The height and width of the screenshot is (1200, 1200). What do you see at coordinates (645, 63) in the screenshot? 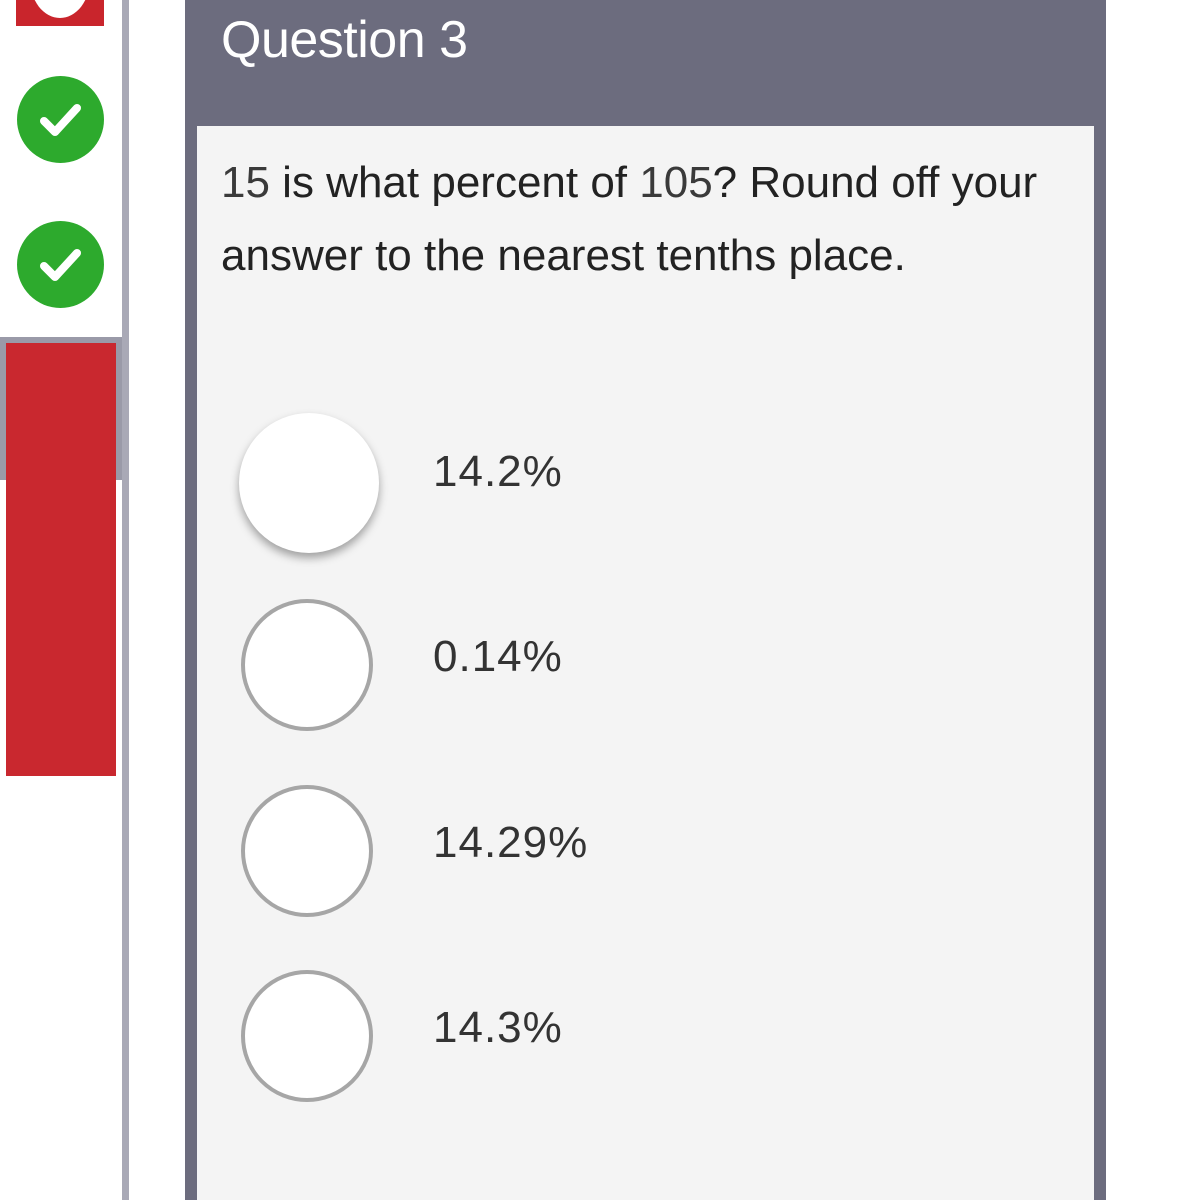
I see `question-header: Question 3` at bounding box center [645, 63].